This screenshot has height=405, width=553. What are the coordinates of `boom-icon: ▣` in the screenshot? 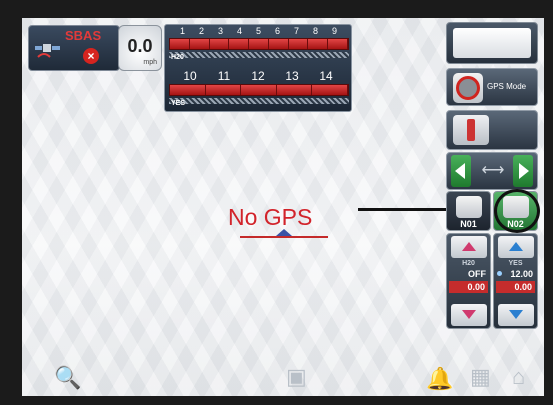 It's located at (296, 377).